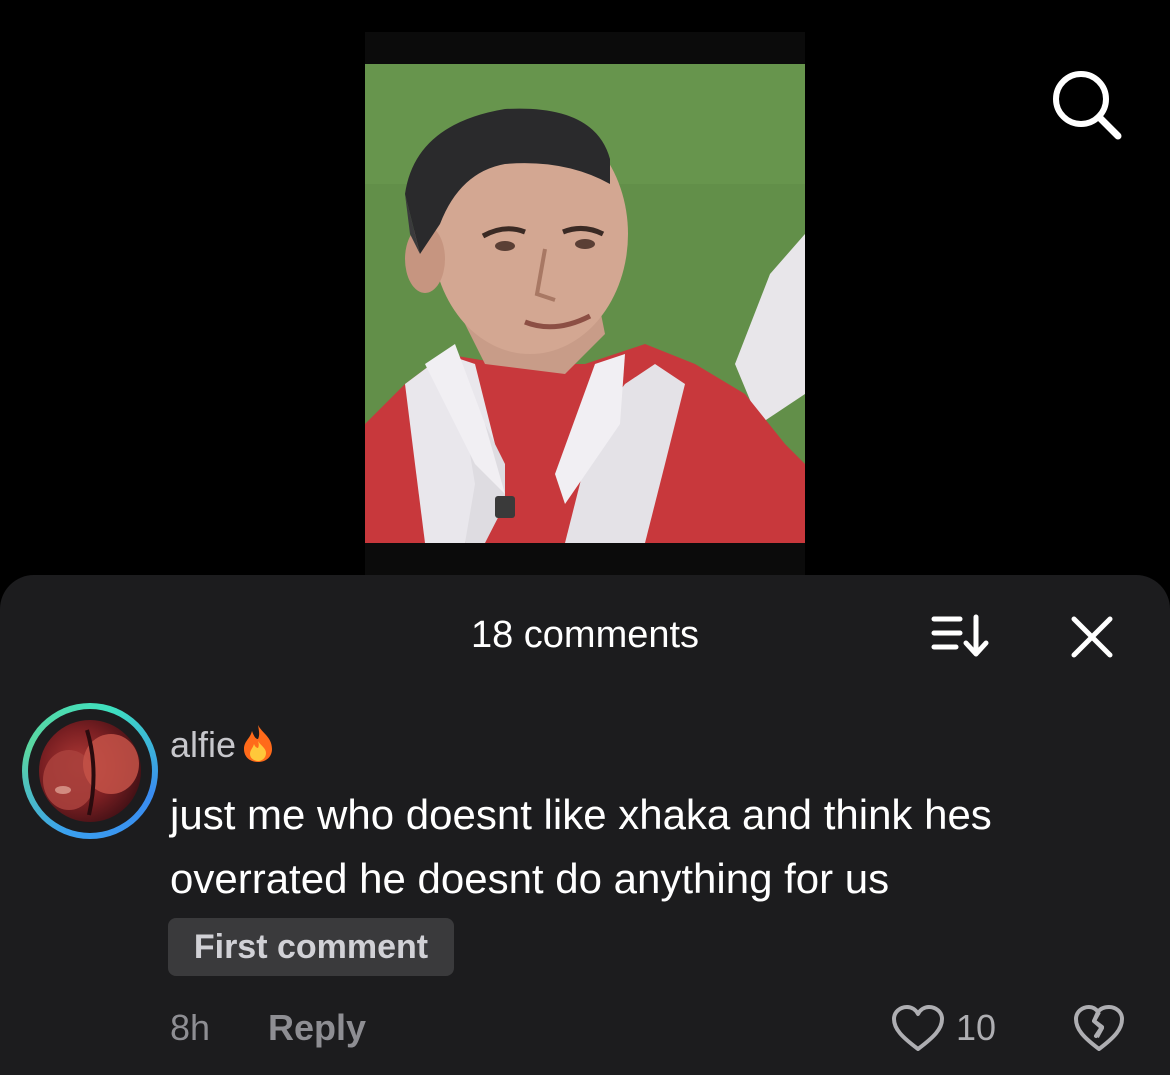  What do you see at coordinates (585, 635) in the screenshot?
I see `comments-count-title: 18 comments` at bounding box center [585, 635].